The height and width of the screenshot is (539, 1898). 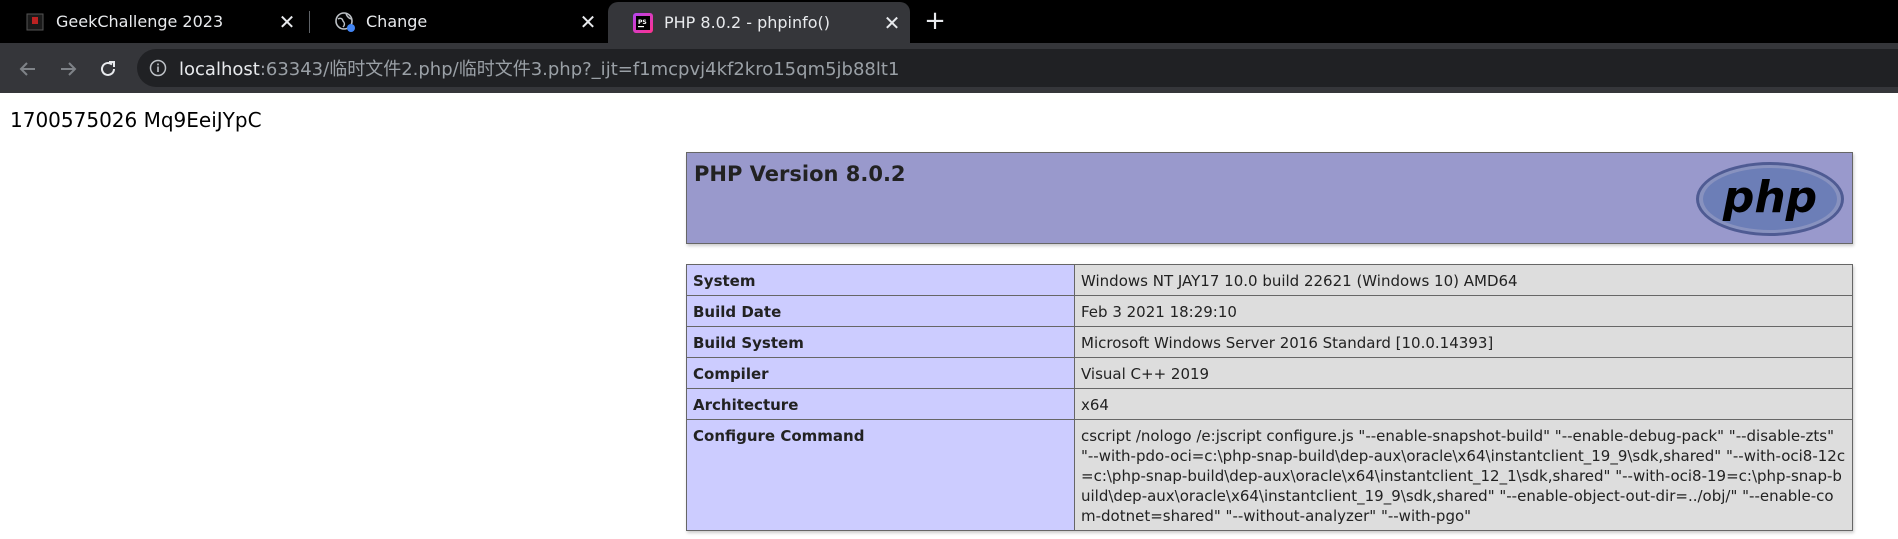 I want to click on tab-phpinfo: PS PHP 8.0.2 - phpinfo() ✕, so click(x=759, y=22).